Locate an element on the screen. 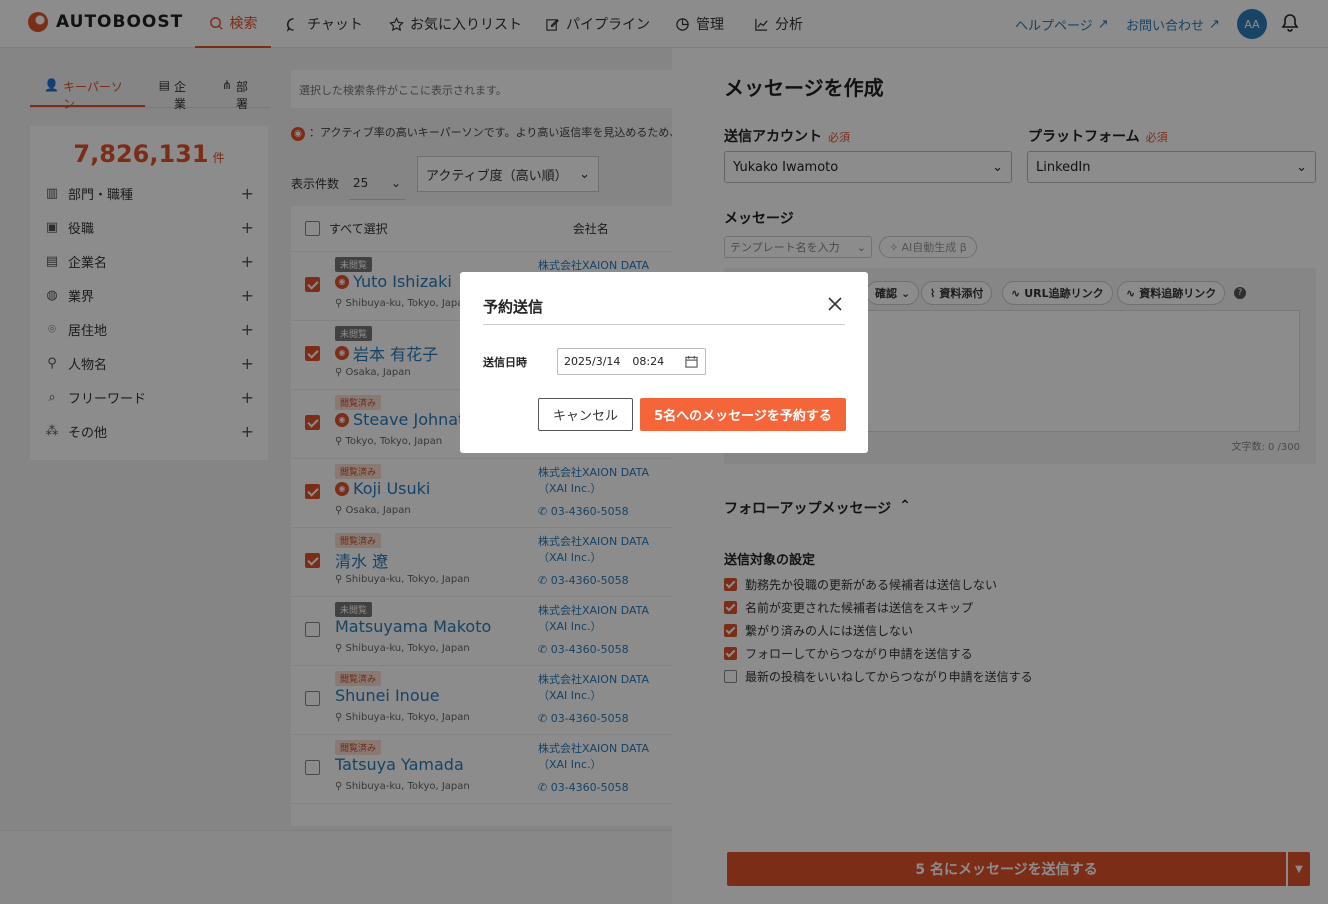 This screenshot has height=904, width=1328. schedule-button: 5名へのメッセージを予約する is located at coordinates (743, 414).